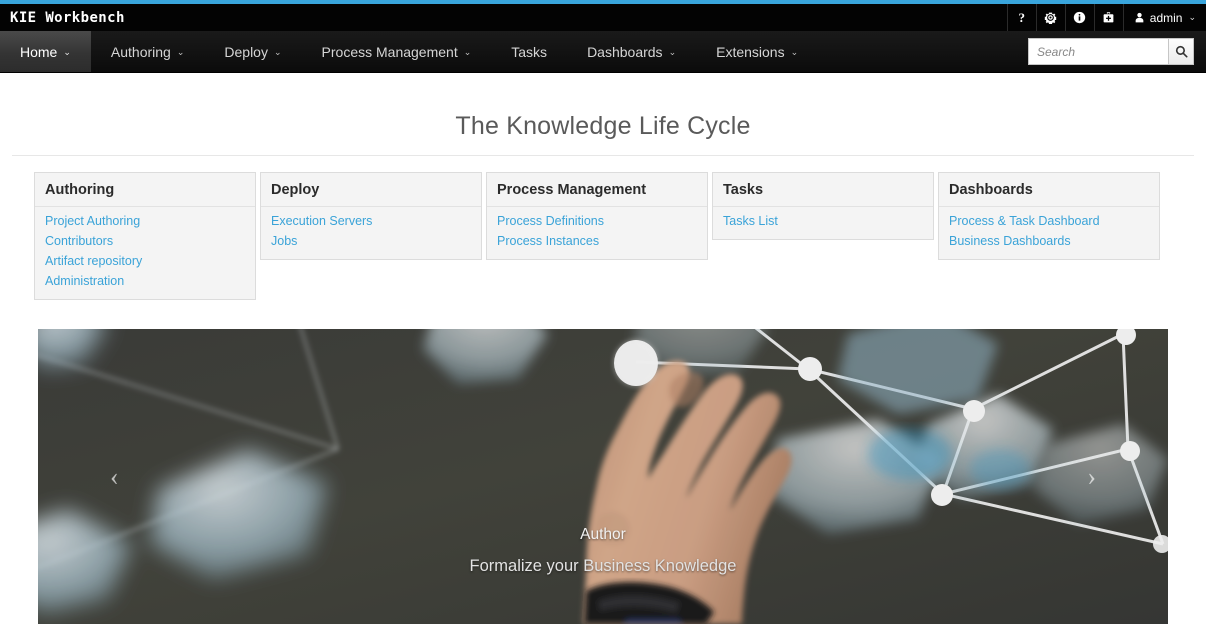 This screenshot has height=635, width=1206. Describe the element at coordinates (1127, 476) in the screenshot. I see `carousel-next-arrow-icon: ›` at that location.